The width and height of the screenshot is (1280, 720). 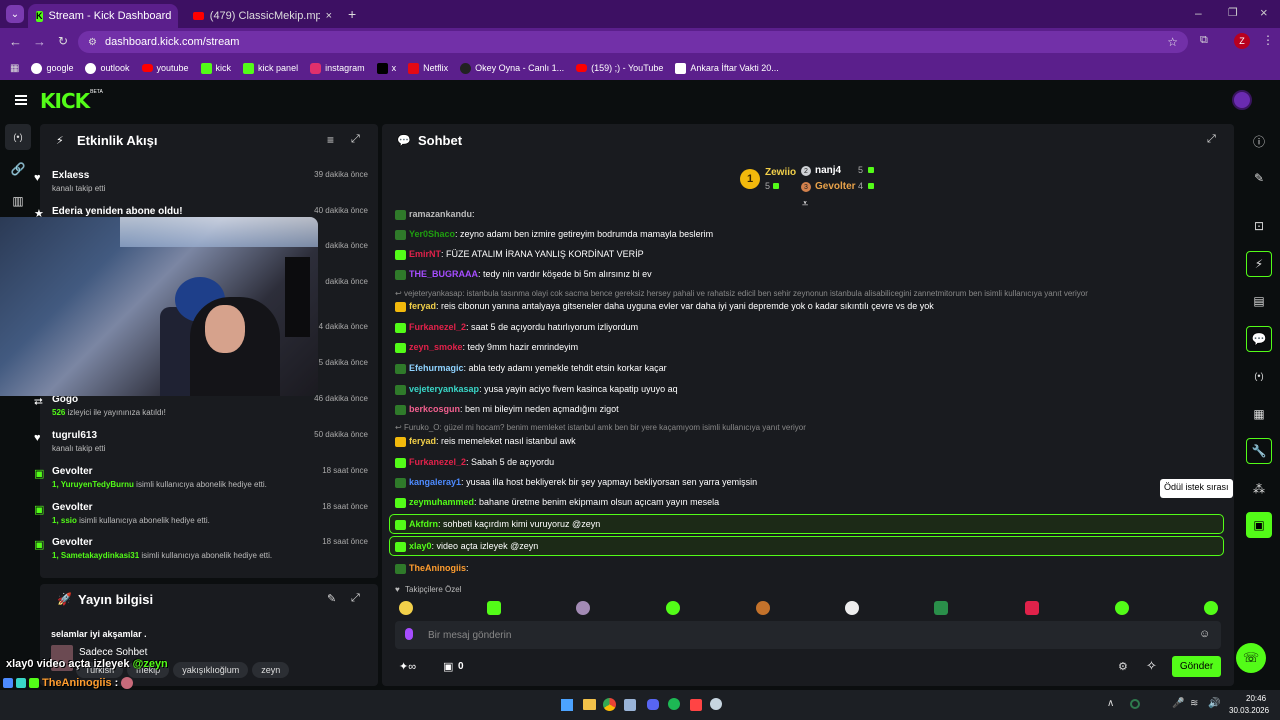 What do you see at coordinates (1259, 141) in the screenshot?
I see `info-icon: ⓘ` at bounding box center [1259, 141].